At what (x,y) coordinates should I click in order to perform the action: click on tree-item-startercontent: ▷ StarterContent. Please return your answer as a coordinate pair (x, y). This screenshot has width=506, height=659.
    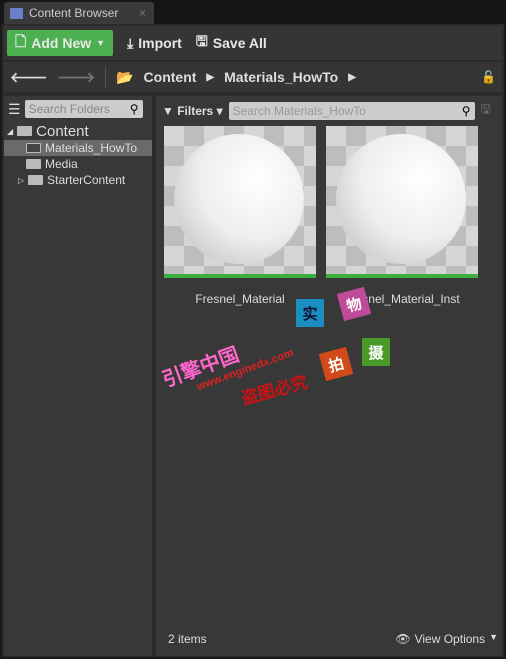
    Looking at the image, I should click on (78, 180).